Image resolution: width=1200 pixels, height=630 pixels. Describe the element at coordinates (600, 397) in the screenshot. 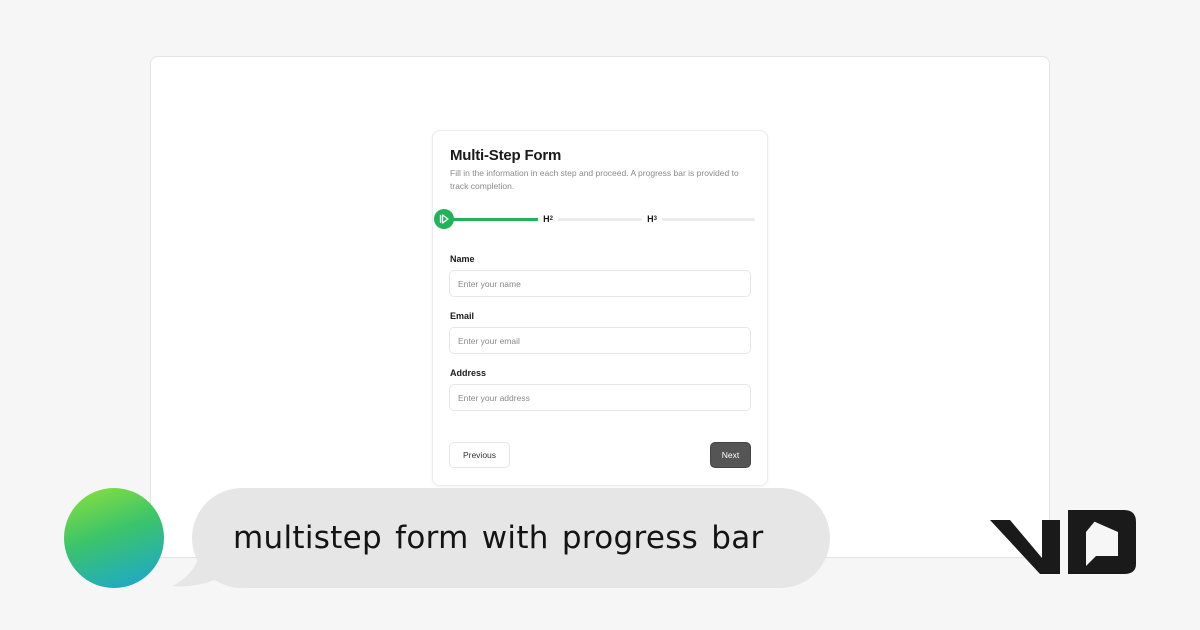

I see `address-input` at that location.